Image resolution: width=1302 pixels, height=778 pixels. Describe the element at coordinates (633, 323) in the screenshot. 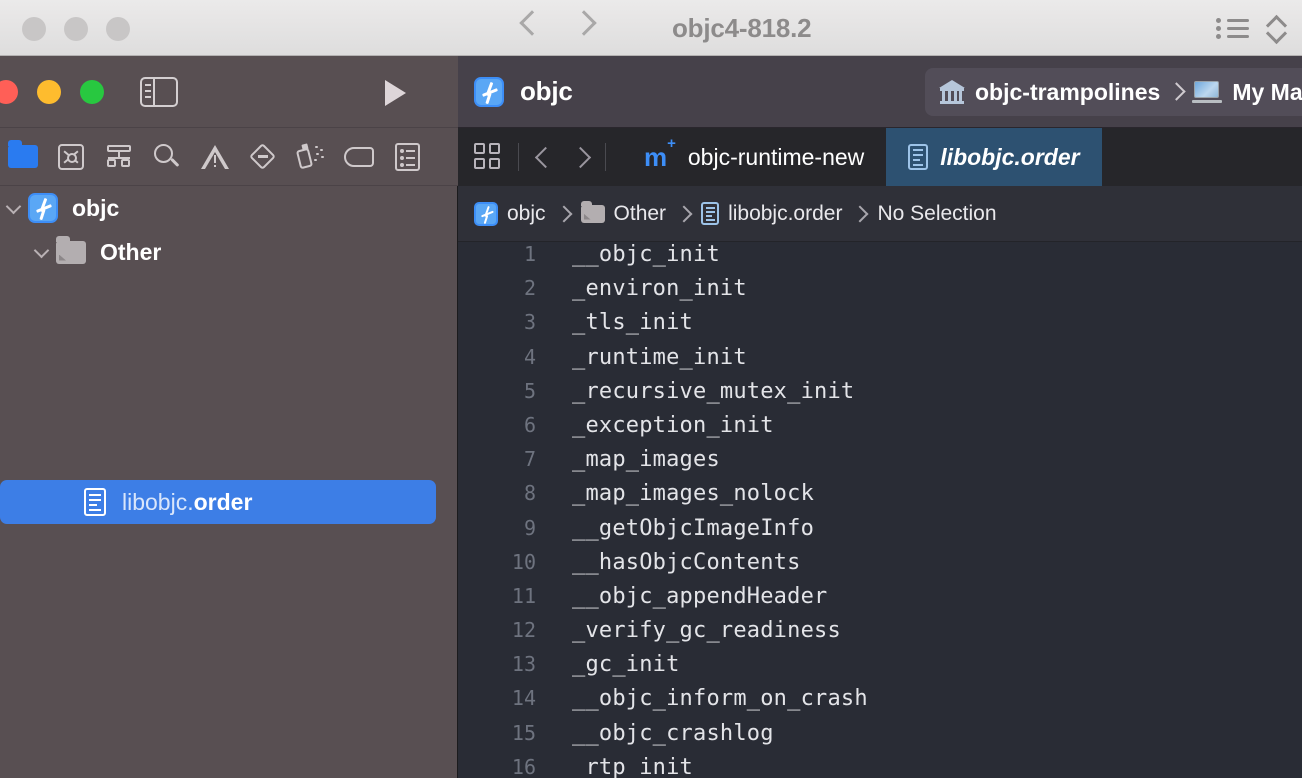

I see `code-text: _tls_init` at that location.